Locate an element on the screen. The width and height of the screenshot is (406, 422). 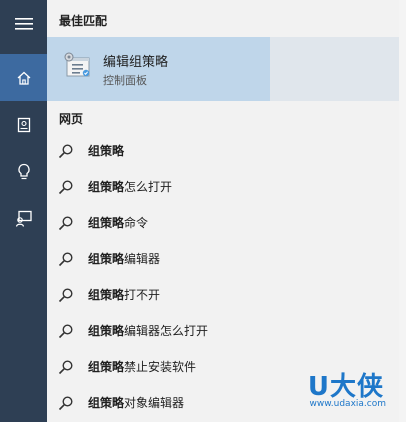
lightbulb-icon is located at coordinates (24, 172).